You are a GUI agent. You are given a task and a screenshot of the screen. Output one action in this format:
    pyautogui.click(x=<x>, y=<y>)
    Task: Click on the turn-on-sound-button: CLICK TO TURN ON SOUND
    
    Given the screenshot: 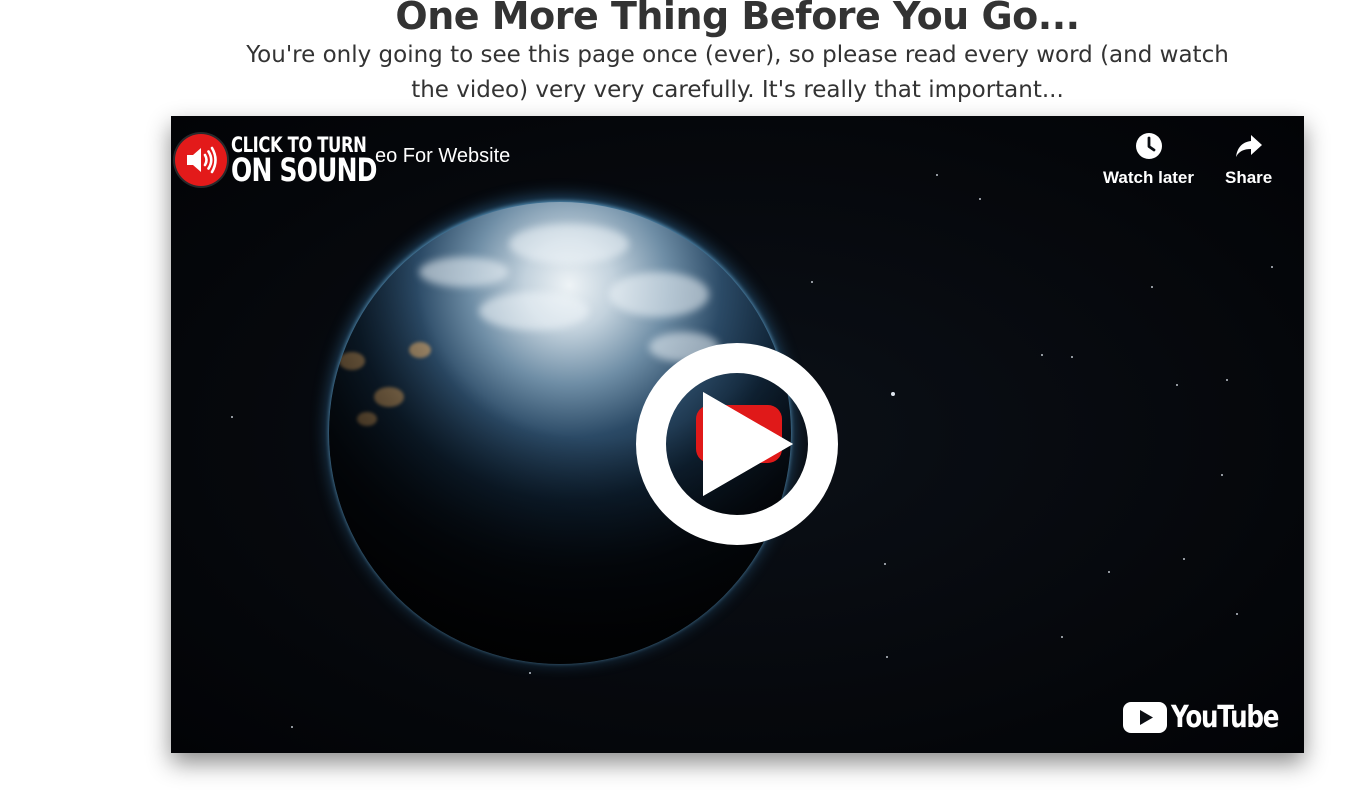 What is the action you would take?
    pyautogui.click(x=296, y=160)
    